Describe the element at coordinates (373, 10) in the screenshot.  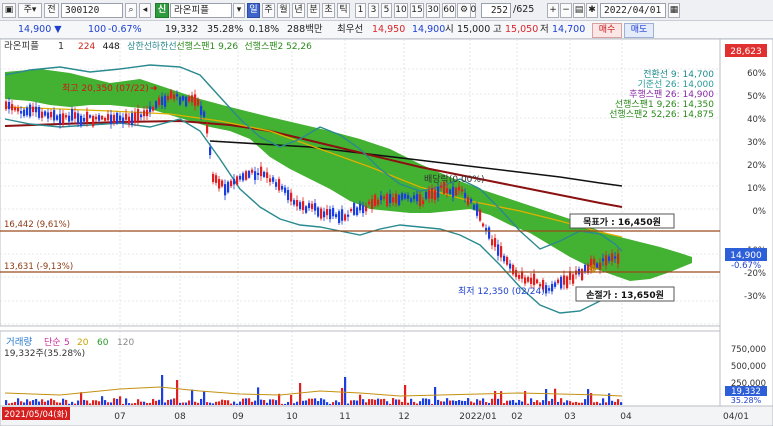
I see `minute-button: 3` at that location.